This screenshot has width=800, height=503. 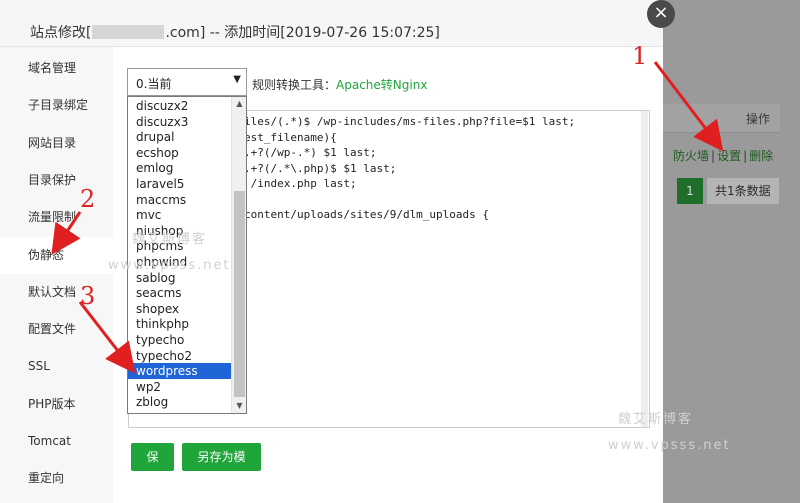 What do you see at coordinates (691, 156) in the screenshot?
I see `firewall-link: 防火墙` at bounding box center [691, 156].